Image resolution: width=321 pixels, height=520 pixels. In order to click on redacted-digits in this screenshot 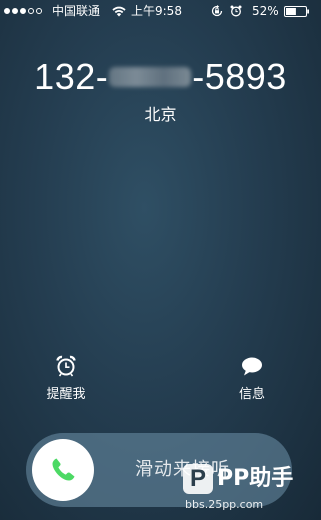, I will do `click(150, 77)`.